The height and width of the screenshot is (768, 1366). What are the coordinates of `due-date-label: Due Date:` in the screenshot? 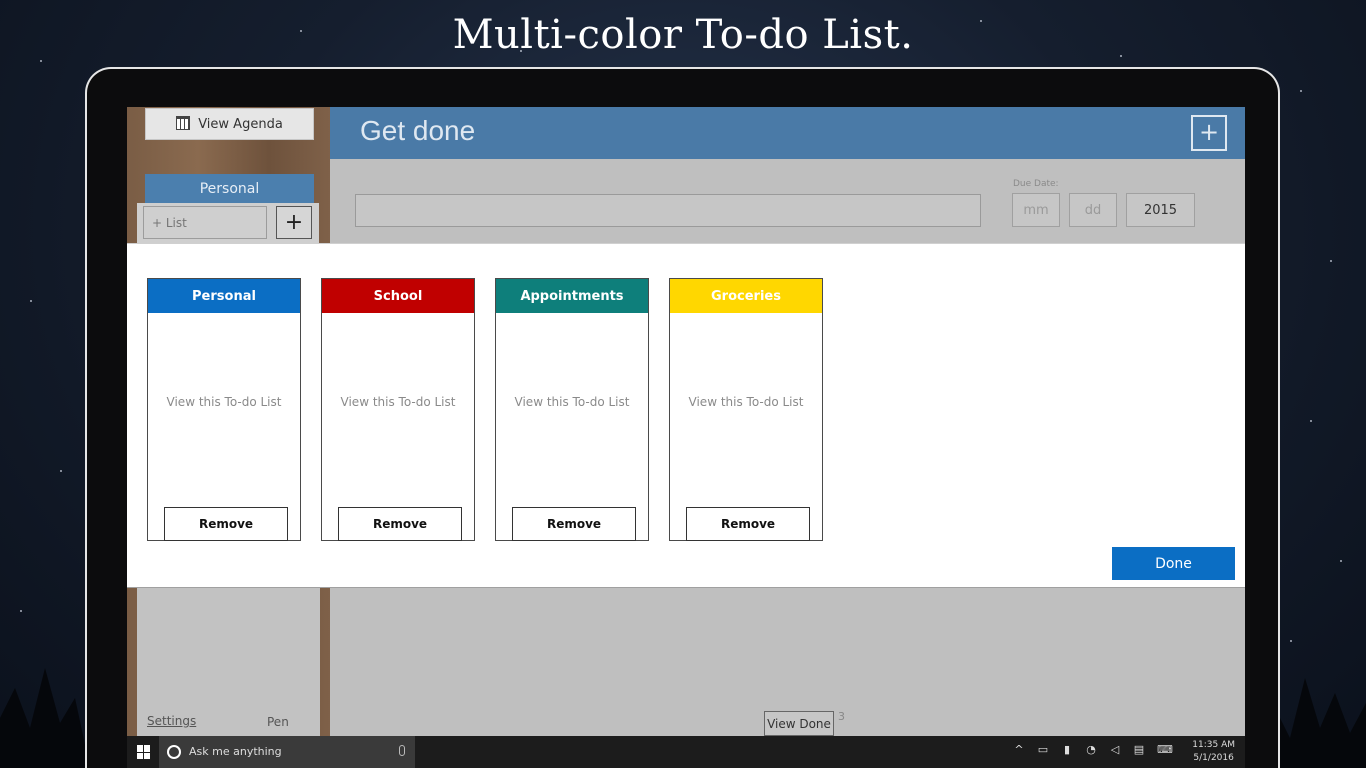 It's located at (1036, 184).